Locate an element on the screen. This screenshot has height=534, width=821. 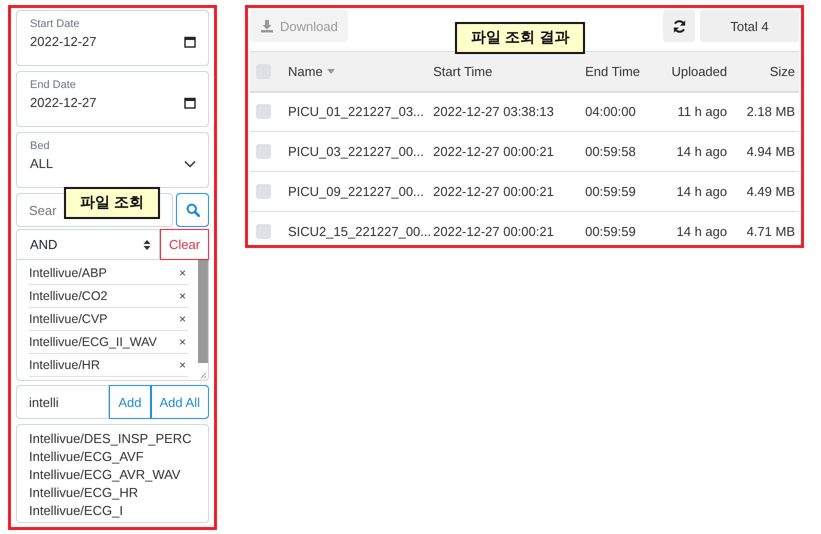
add-button: Add is located at coordinates (130, 402).